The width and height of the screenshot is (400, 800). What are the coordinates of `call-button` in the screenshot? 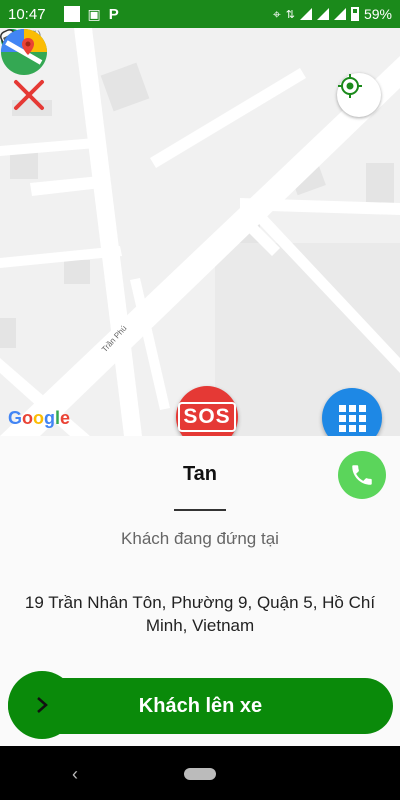 It's located at (362, 475).